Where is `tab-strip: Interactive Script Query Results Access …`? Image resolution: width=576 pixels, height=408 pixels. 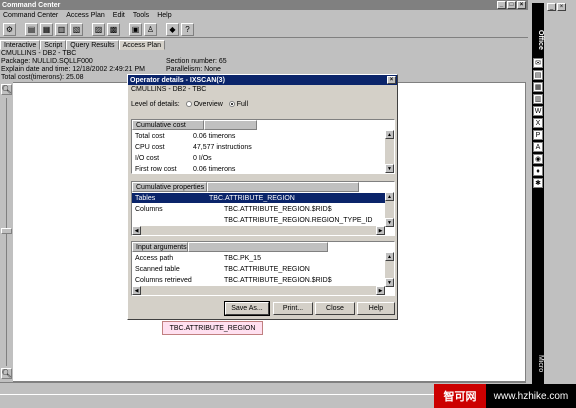
tab-strip: Interactive Script Query Results Access … is located at coordinates (83, 45).